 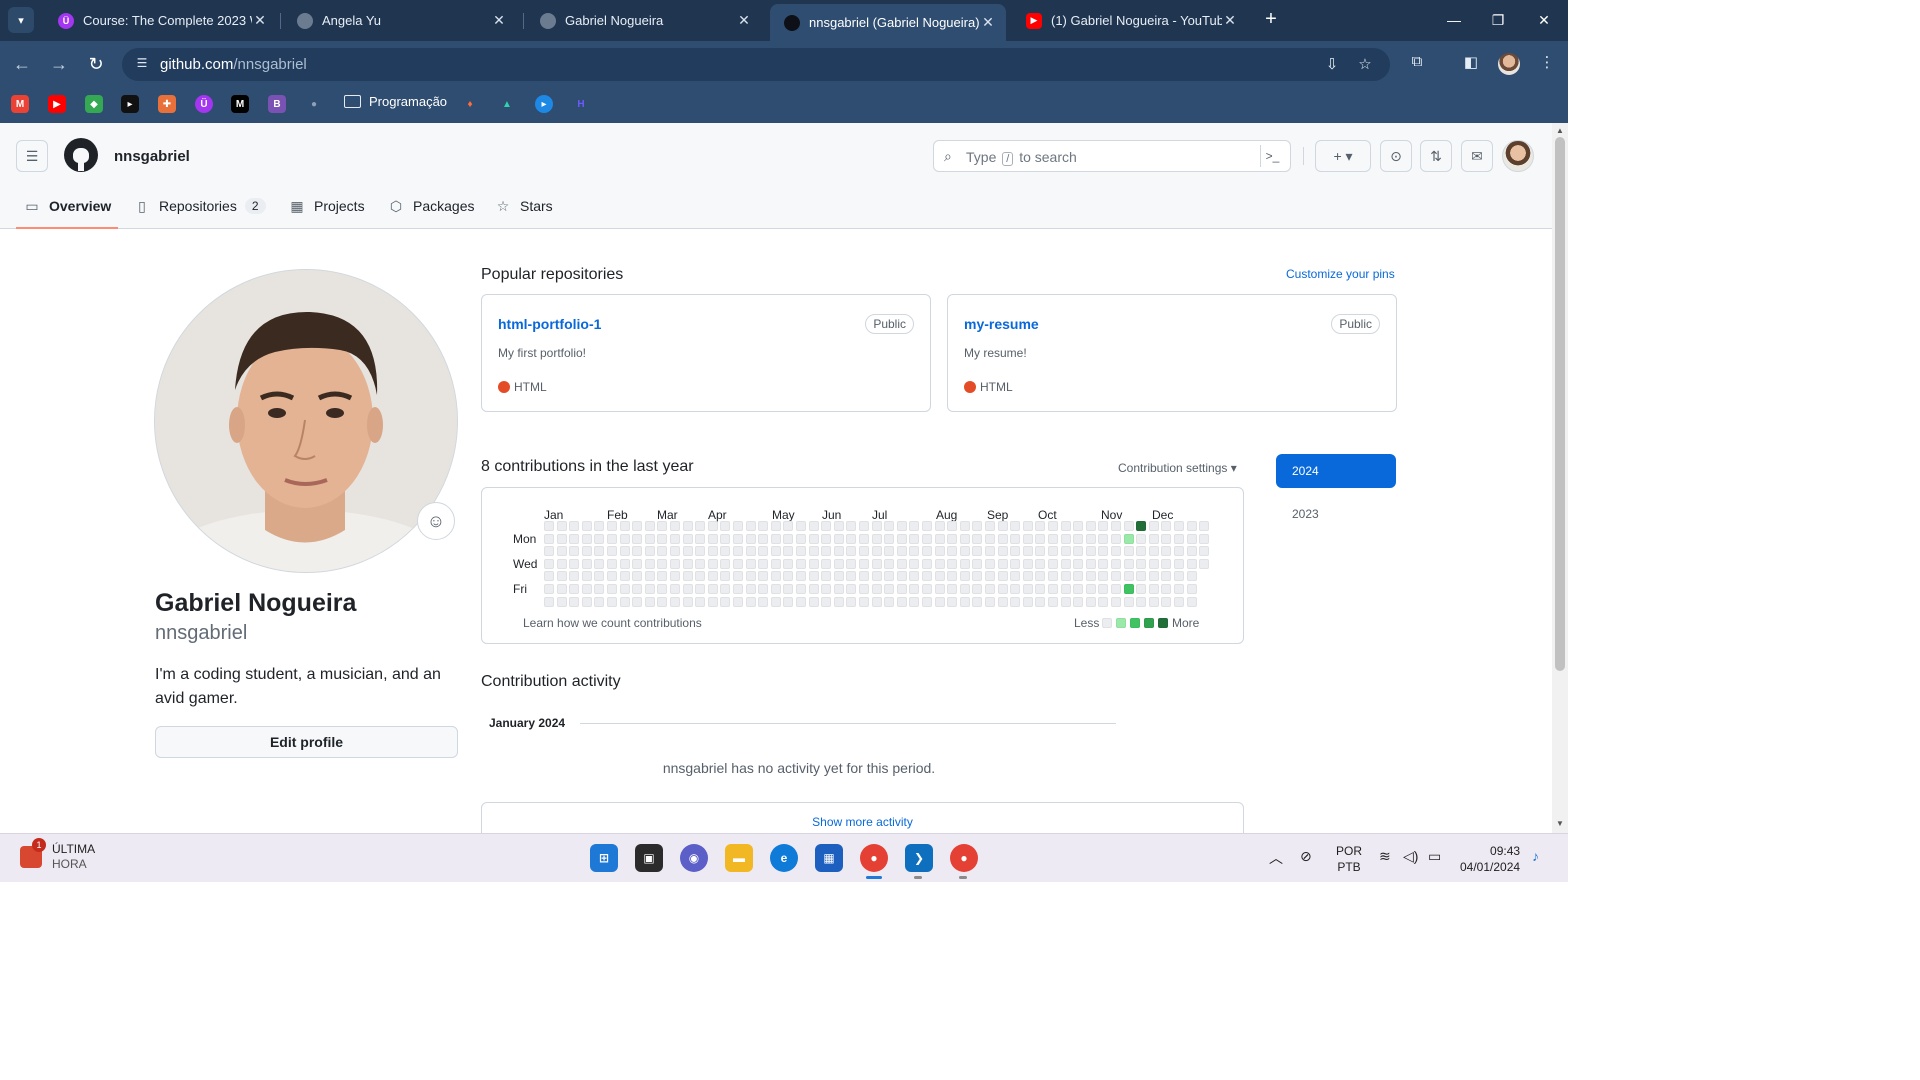 I want to click on edit-profile-button: Edit profile, so click(x=306, y=742).